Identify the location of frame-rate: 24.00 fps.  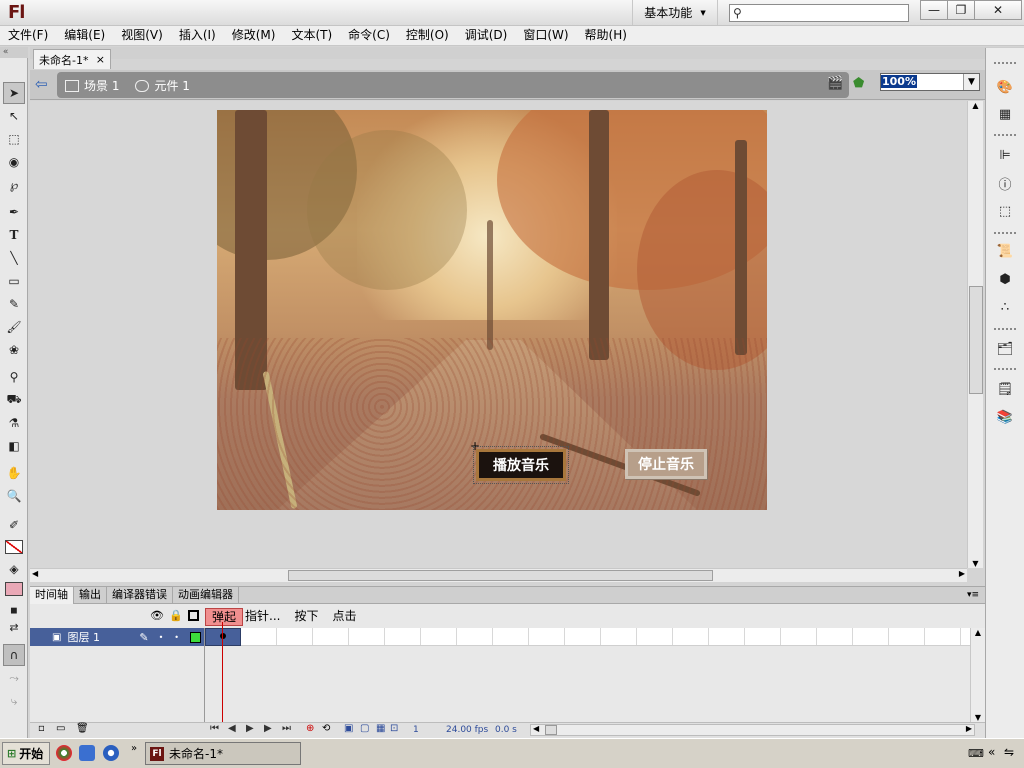
(467, 730).